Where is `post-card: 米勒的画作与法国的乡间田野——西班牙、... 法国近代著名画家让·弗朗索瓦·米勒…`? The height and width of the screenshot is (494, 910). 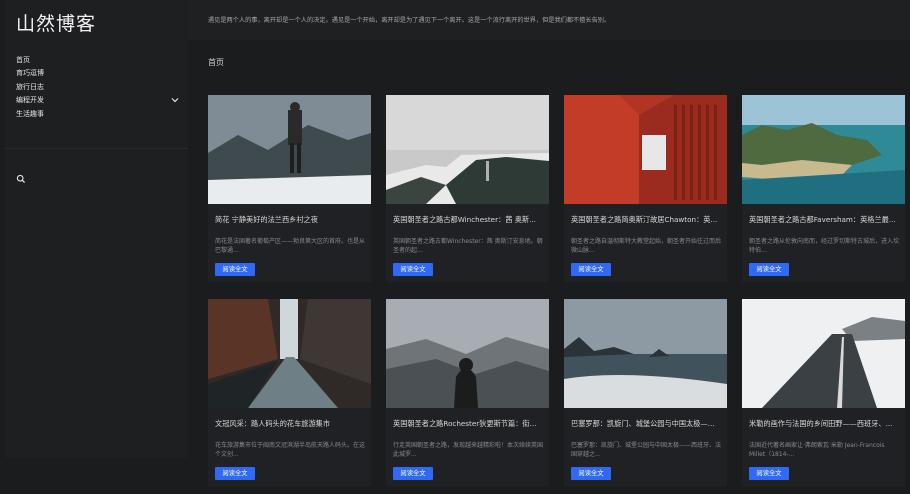 post-card: 米勒的画作与法国的乡间田野——西班牙、... 法国近代著名画家让·弗朗索瓦·米勒… is located at coordinates (823, 392).